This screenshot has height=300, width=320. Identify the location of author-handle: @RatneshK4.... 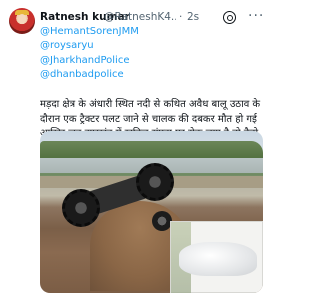
(140, 17).